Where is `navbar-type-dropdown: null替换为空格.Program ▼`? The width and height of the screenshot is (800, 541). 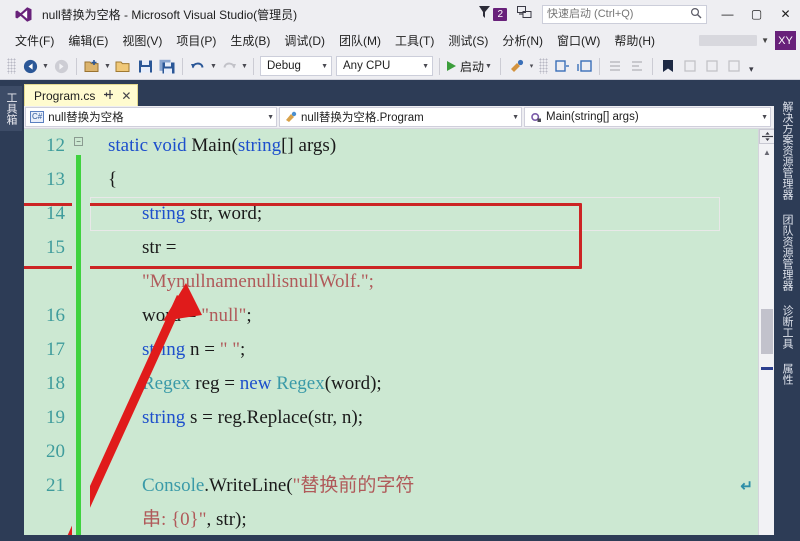
navbar-type-dropdown: null替换为空格.Program ▼ is located at coordinates (400, 117).